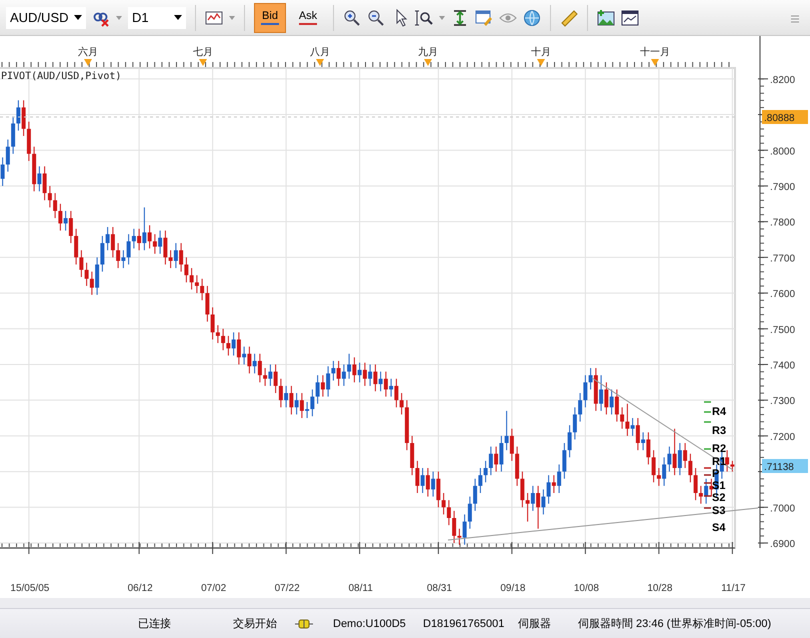 The width and height of the screenshot is (810, 638). Describe the element at coordinates (719, 431) in the screenshot. I see `pivot-label: R3` at that location.